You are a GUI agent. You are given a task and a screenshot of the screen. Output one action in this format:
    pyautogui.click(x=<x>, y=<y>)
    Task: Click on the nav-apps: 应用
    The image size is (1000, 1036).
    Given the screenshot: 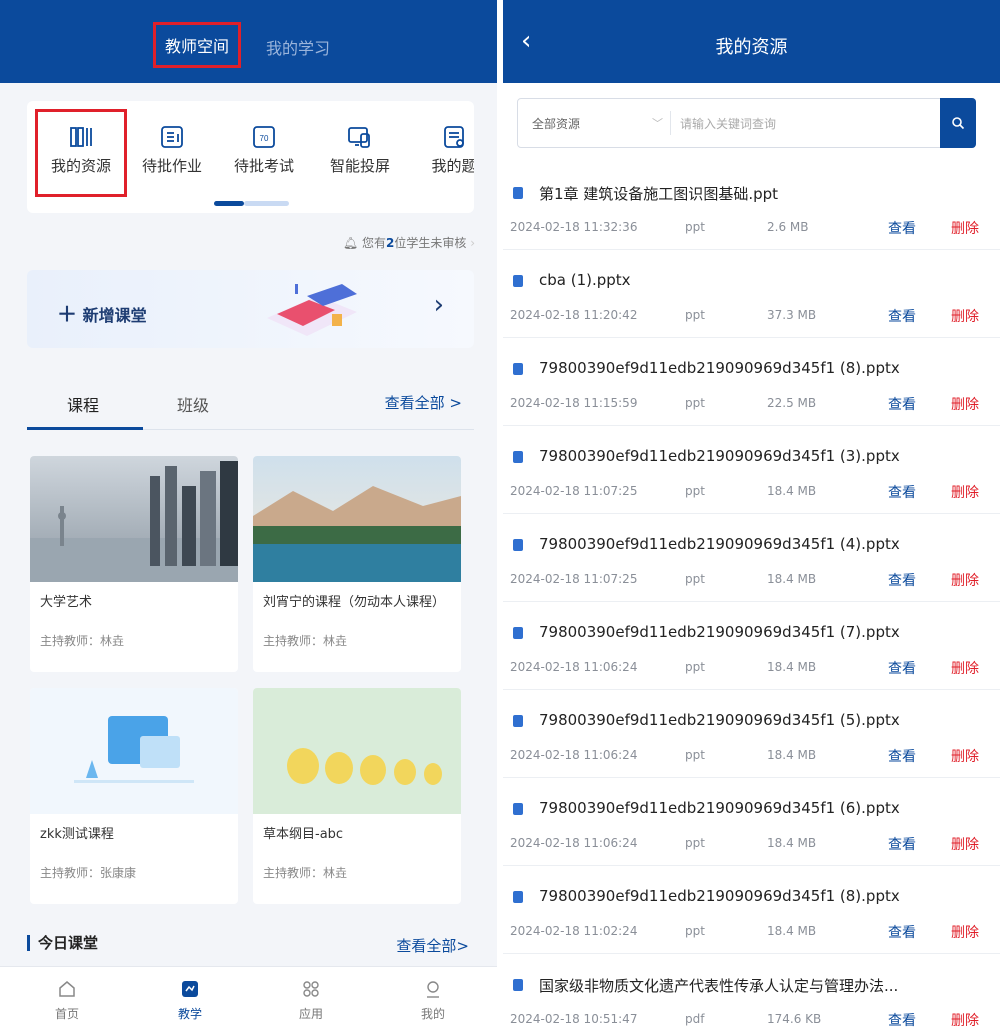 What is the action you would take?
    pyautogui.click(x=311, y=1000)
    